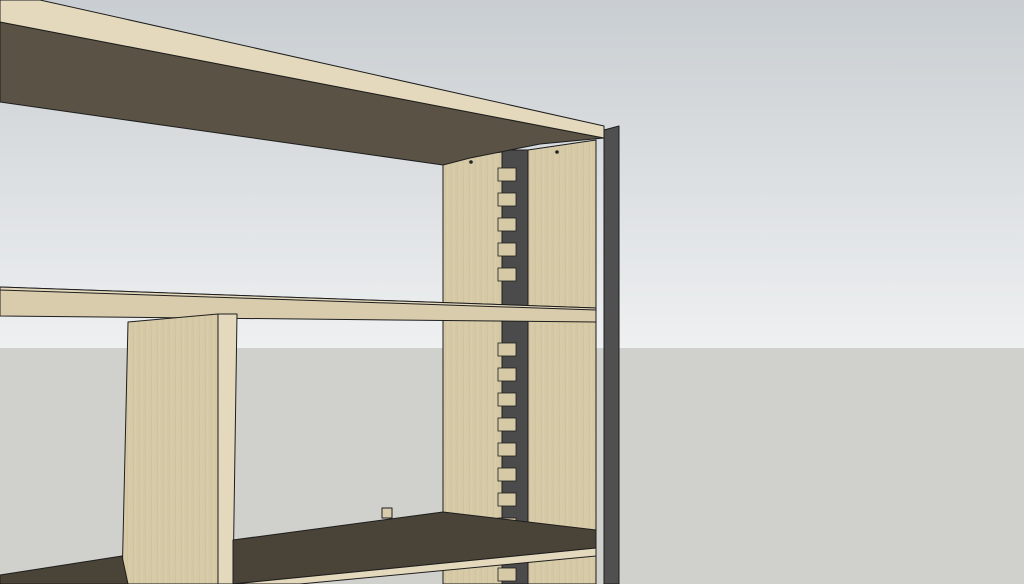  Describe the element at coordinates (611, 354) in the screenshot. I see `end-panel` at that location.